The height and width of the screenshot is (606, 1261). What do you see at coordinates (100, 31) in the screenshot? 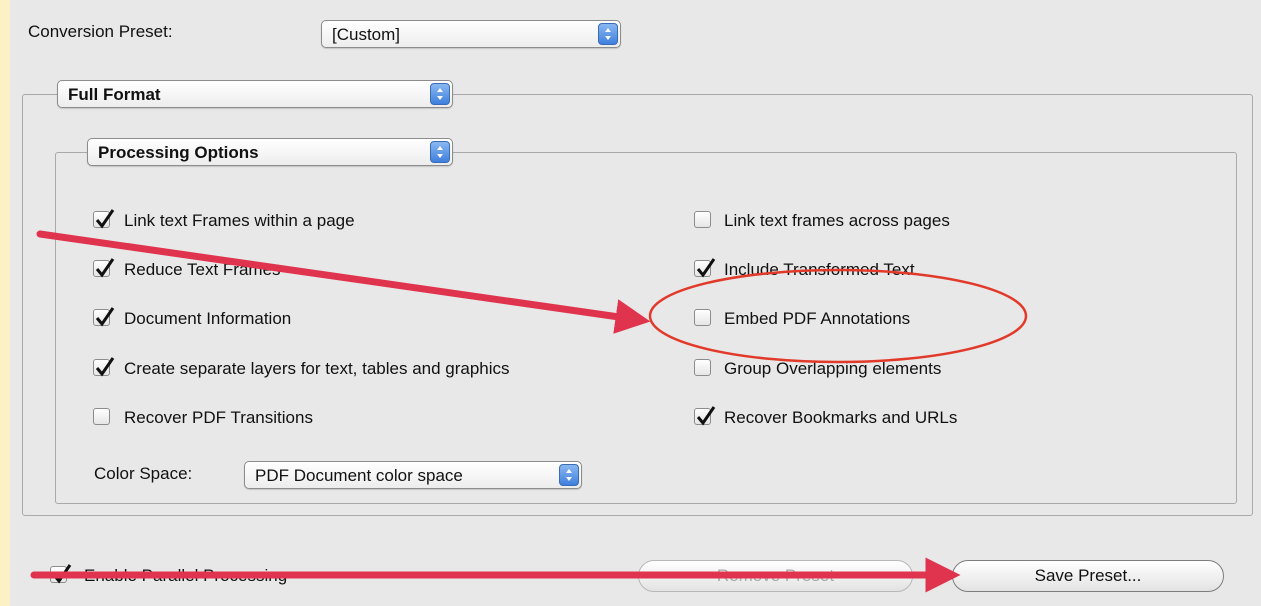
I see `conversion-preset-label: Conversion Preset:` at bounding box center [100, 31].